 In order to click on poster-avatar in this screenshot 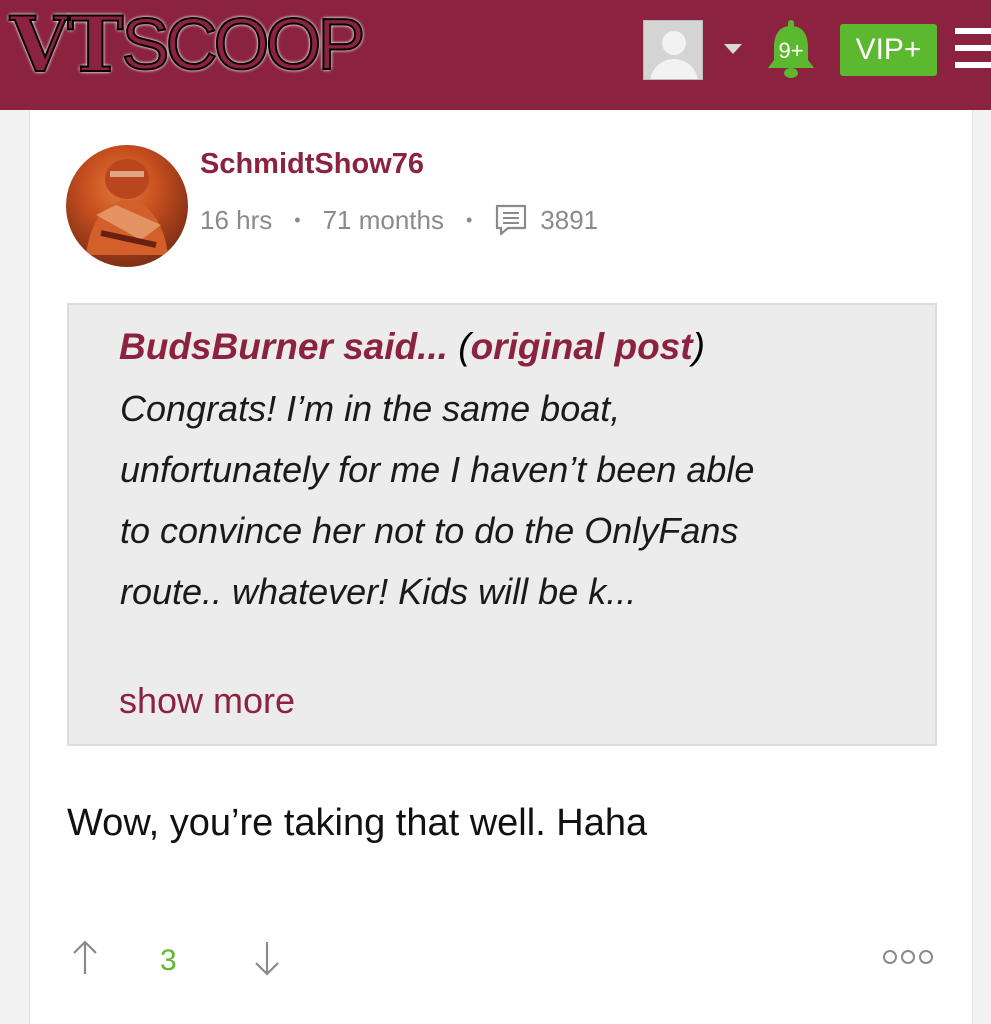, I will do `click(127, 206)`.